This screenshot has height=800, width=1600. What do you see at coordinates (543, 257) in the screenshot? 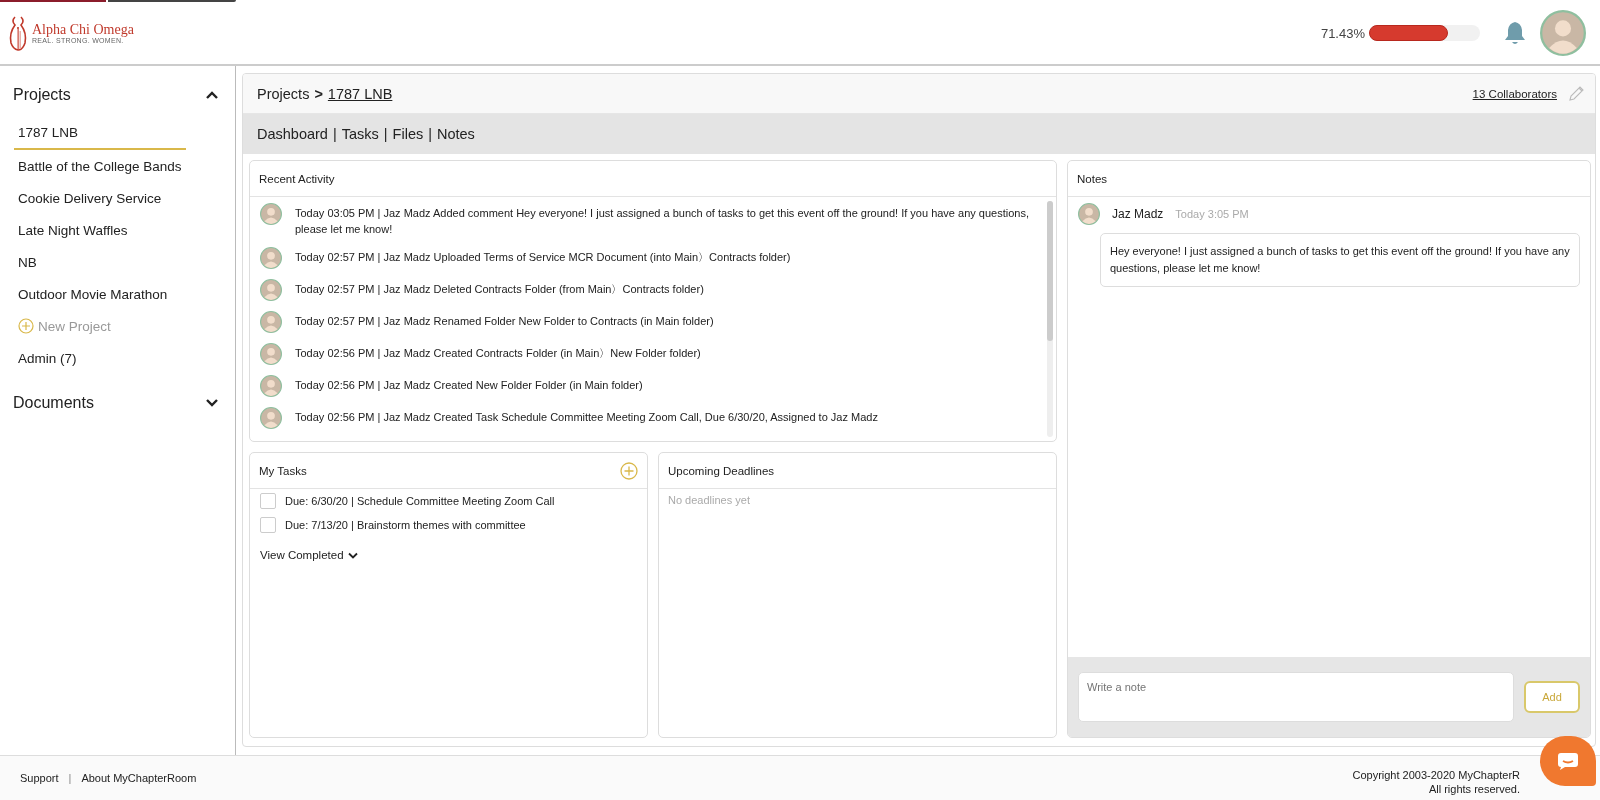
I see `activity-text: Today 02:57 PM | Jaz Madz Uploaded Terms of Service MCR Document (into Main〉Contracts folder)` at bounding box center [543, 257].